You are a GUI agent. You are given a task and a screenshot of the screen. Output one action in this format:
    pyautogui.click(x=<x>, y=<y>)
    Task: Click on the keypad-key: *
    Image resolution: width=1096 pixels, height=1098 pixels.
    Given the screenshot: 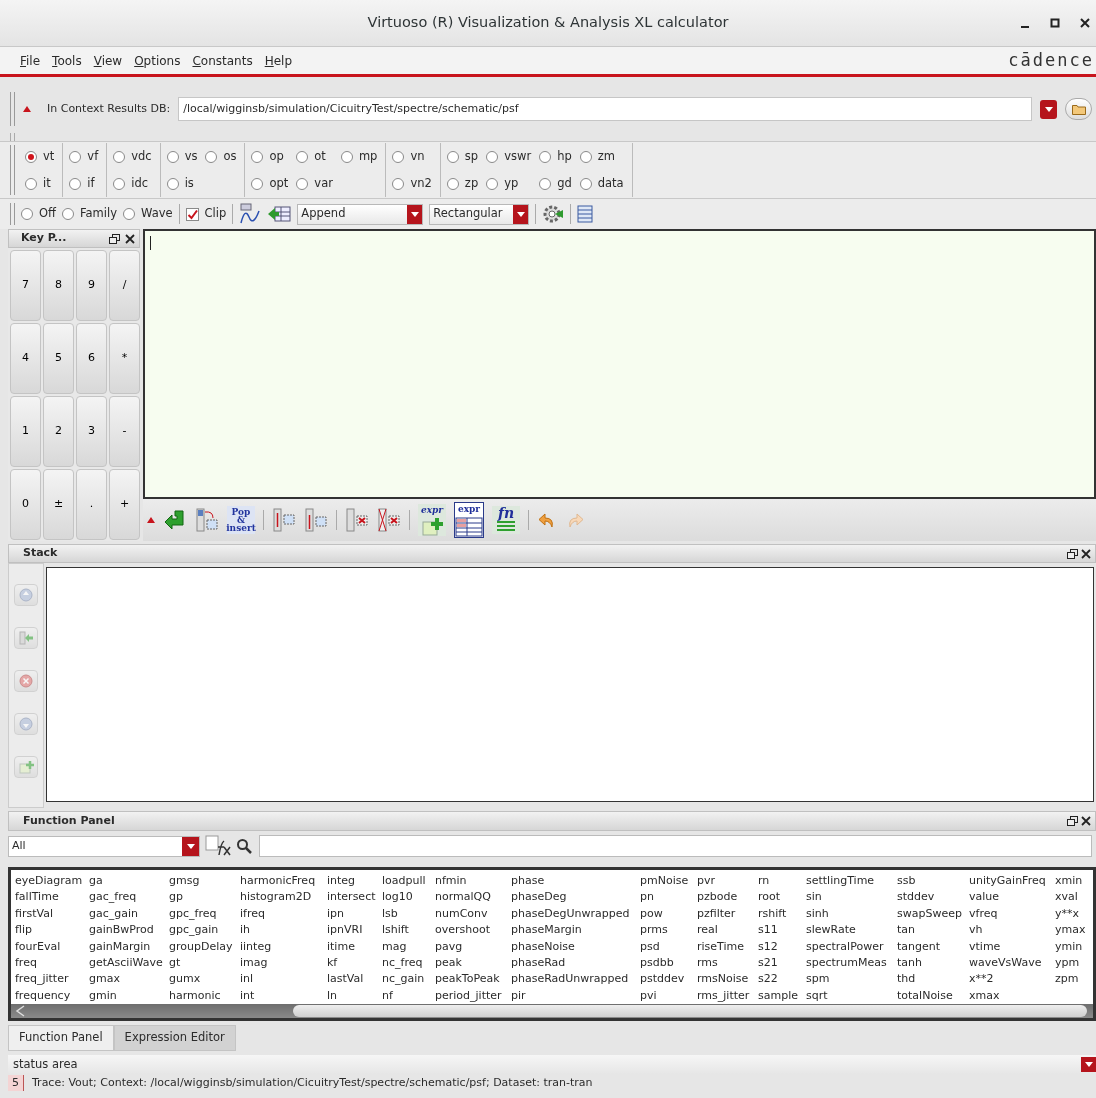 What is the action you would take?
    pyautogui.click(x=124, y=358)
    